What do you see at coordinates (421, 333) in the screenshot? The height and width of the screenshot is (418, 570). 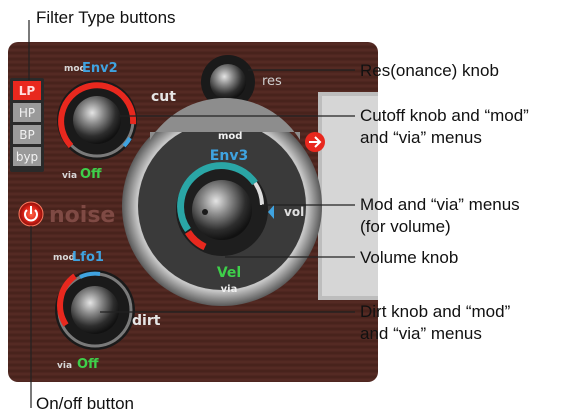 I see `callout-dirt-line2: and “via” menus` at bounding box center [421, 333].